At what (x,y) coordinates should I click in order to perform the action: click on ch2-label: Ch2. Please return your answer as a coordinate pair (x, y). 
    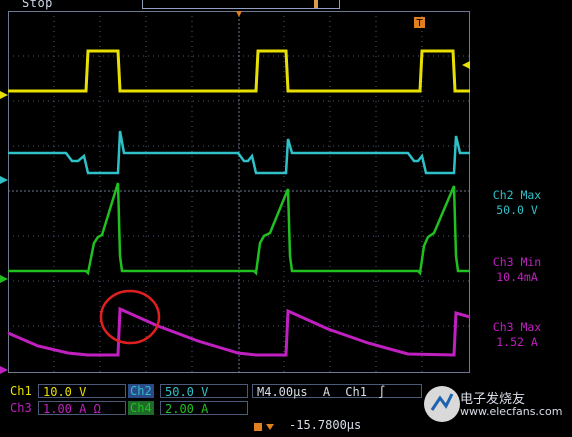
    Looking at the image, I should click on (141, 391).